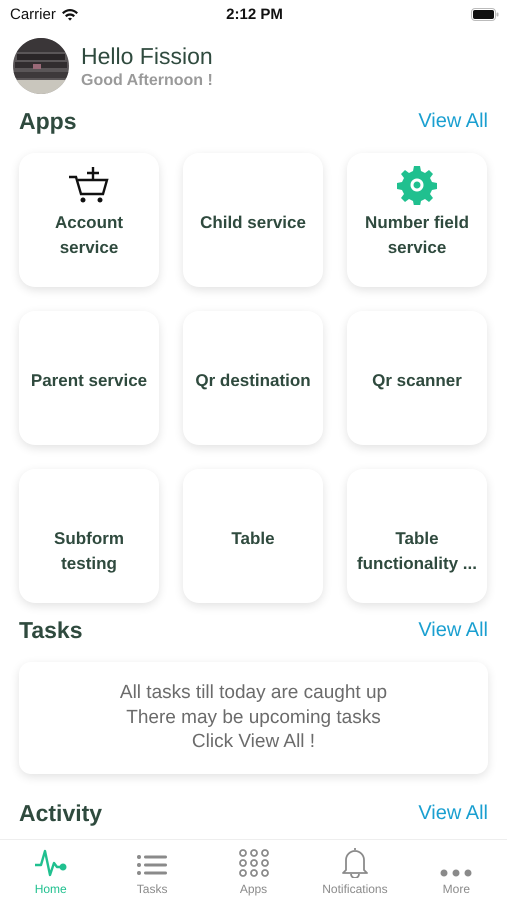 This screenshot has height=900, width=507. Describe the element at coordinates (254, 742) in the screenshot. I see `tasks-message: Click View All !` at that location.